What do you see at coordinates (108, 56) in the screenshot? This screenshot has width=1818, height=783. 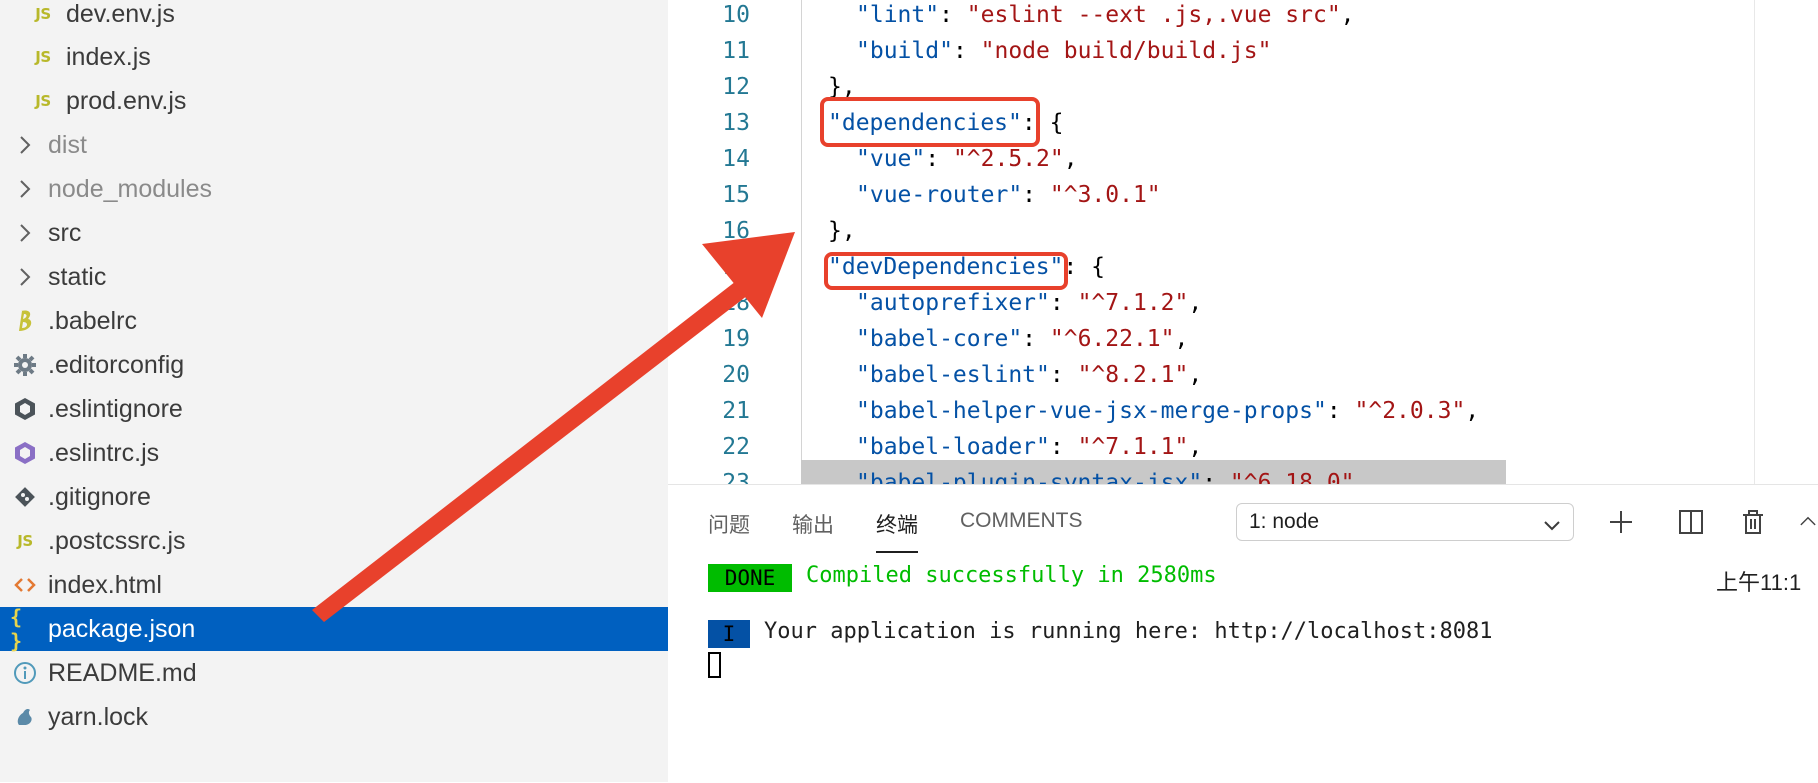 I see `file-label: index.js` at bounding box center [108, 56].